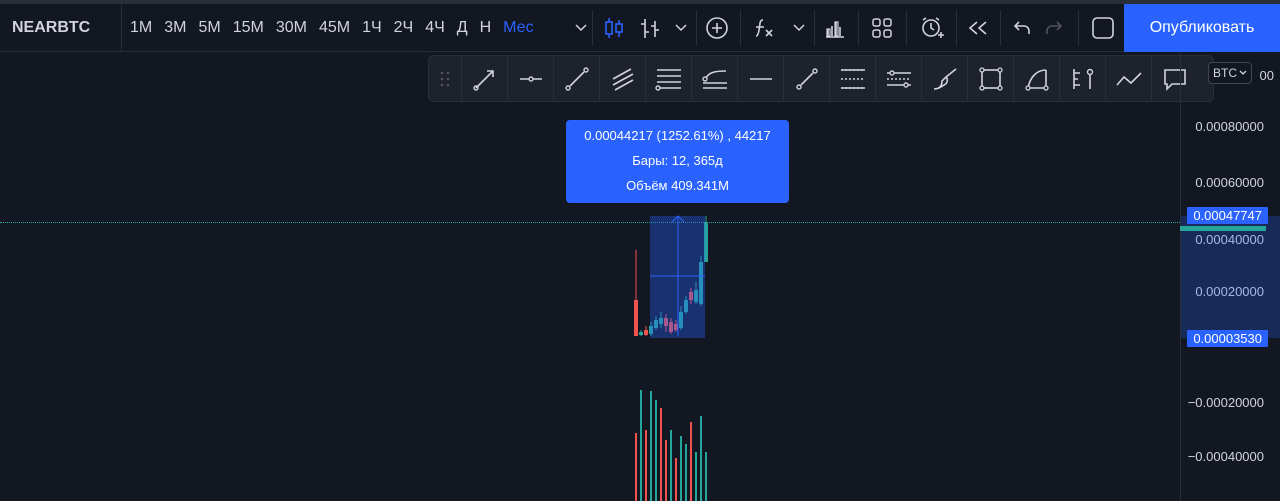  What do you see at coordinates (614, 28) in the screenshot?
I see `candles-chart-type-icon` at bounding box center [614, 28].